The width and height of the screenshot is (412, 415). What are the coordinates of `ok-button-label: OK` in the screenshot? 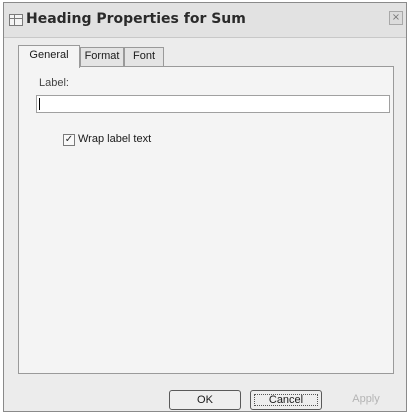 It's located at (205, 400).